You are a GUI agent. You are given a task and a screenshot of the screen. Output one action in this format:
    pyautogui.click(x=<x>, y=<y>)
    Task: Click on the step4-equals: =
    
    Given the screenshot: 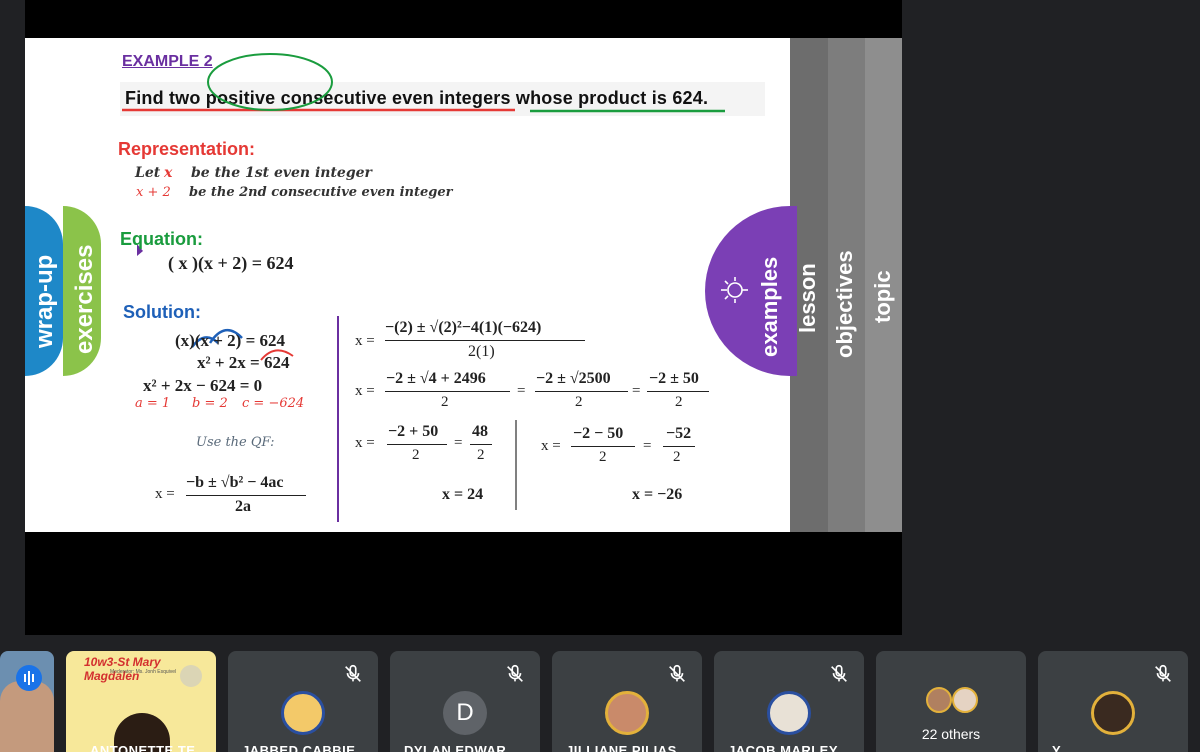 What is the action you would take?
    pyautogui.click(x=647, y=446)
    